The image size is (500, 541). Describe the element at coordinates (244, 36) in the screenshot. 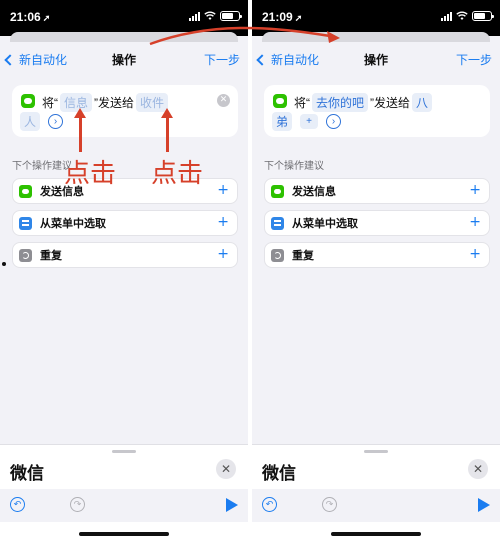

I see `transition-arrow` at that location.